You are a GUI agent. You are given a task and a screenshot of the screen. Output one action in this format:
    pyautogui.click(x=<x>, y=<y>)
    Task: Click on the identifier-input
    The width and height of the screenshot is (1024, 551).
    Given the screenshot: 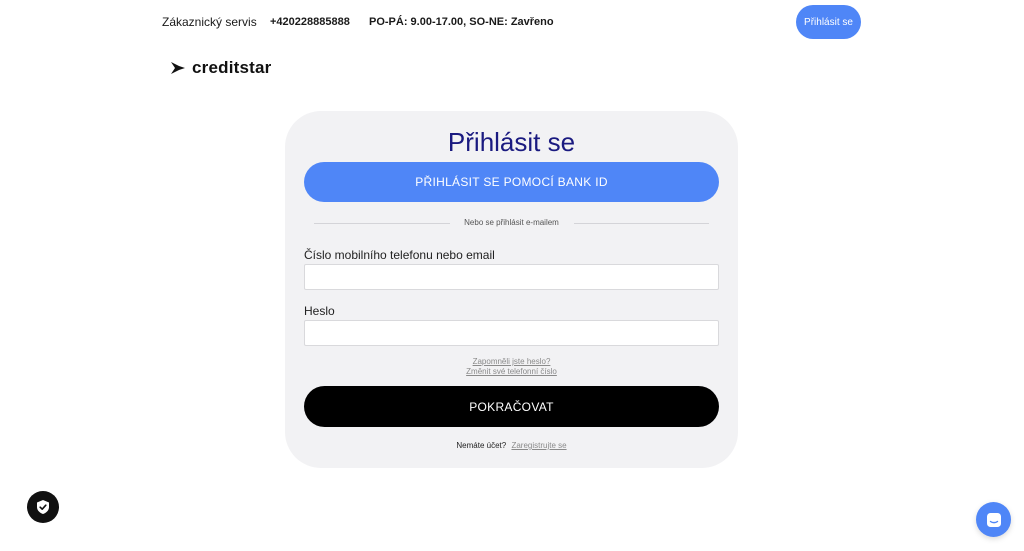 What is the action you would take?
    pyautogui.click(x=511, y=277)
    